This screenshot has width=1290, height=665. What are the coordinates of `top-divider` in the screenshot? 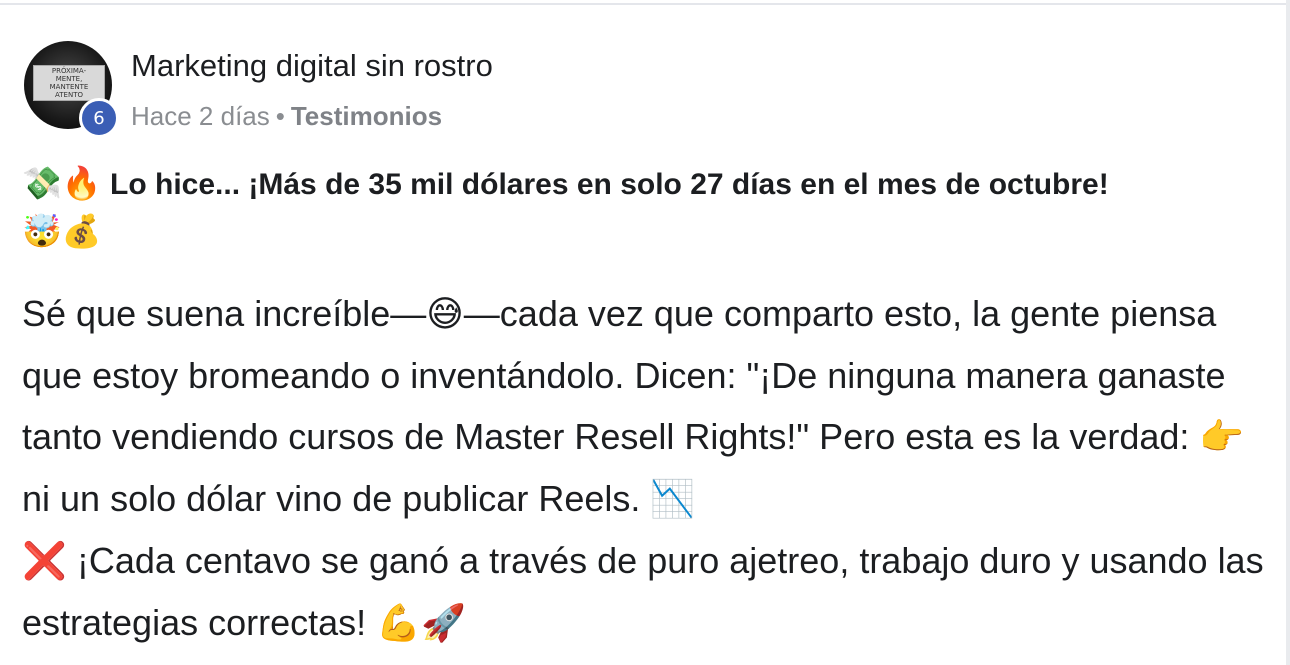 It's located at (645, 4).